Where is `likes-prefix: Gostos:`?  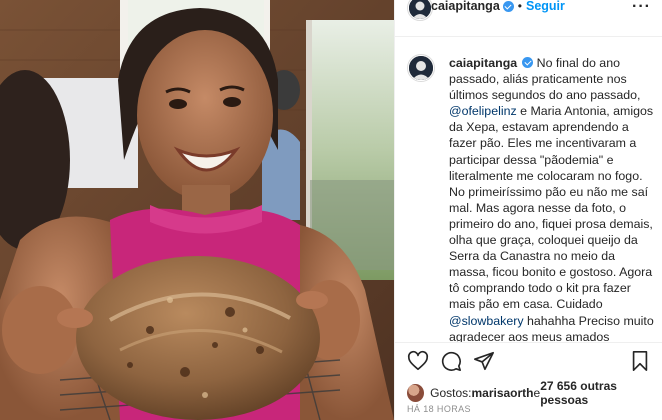 likes-prefix: Gostos: is located at coordinates (451, 393).